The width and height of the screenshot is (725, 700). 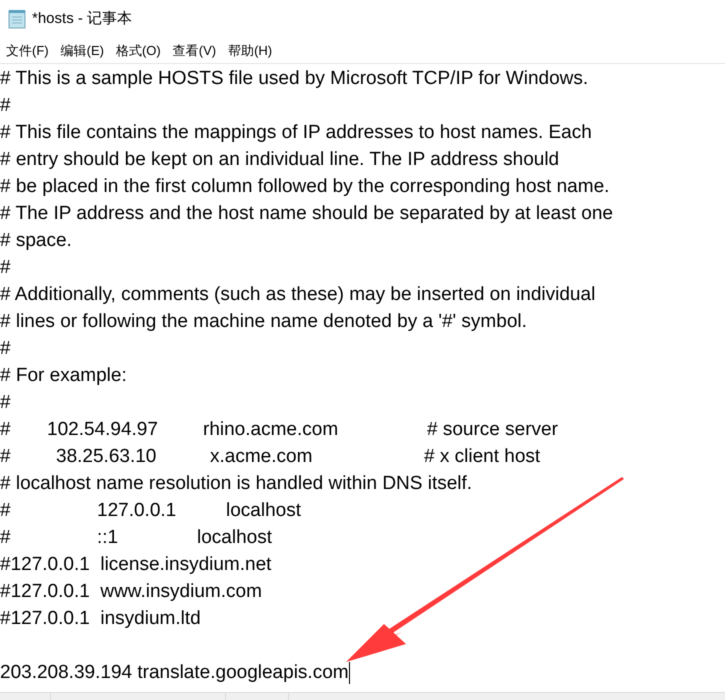 What do you see at coordinates (305, 187) in the screenshot?
I see `line-text: # be placed in the first column followed by the corresponding host name.` at bounding box center [305, 187].